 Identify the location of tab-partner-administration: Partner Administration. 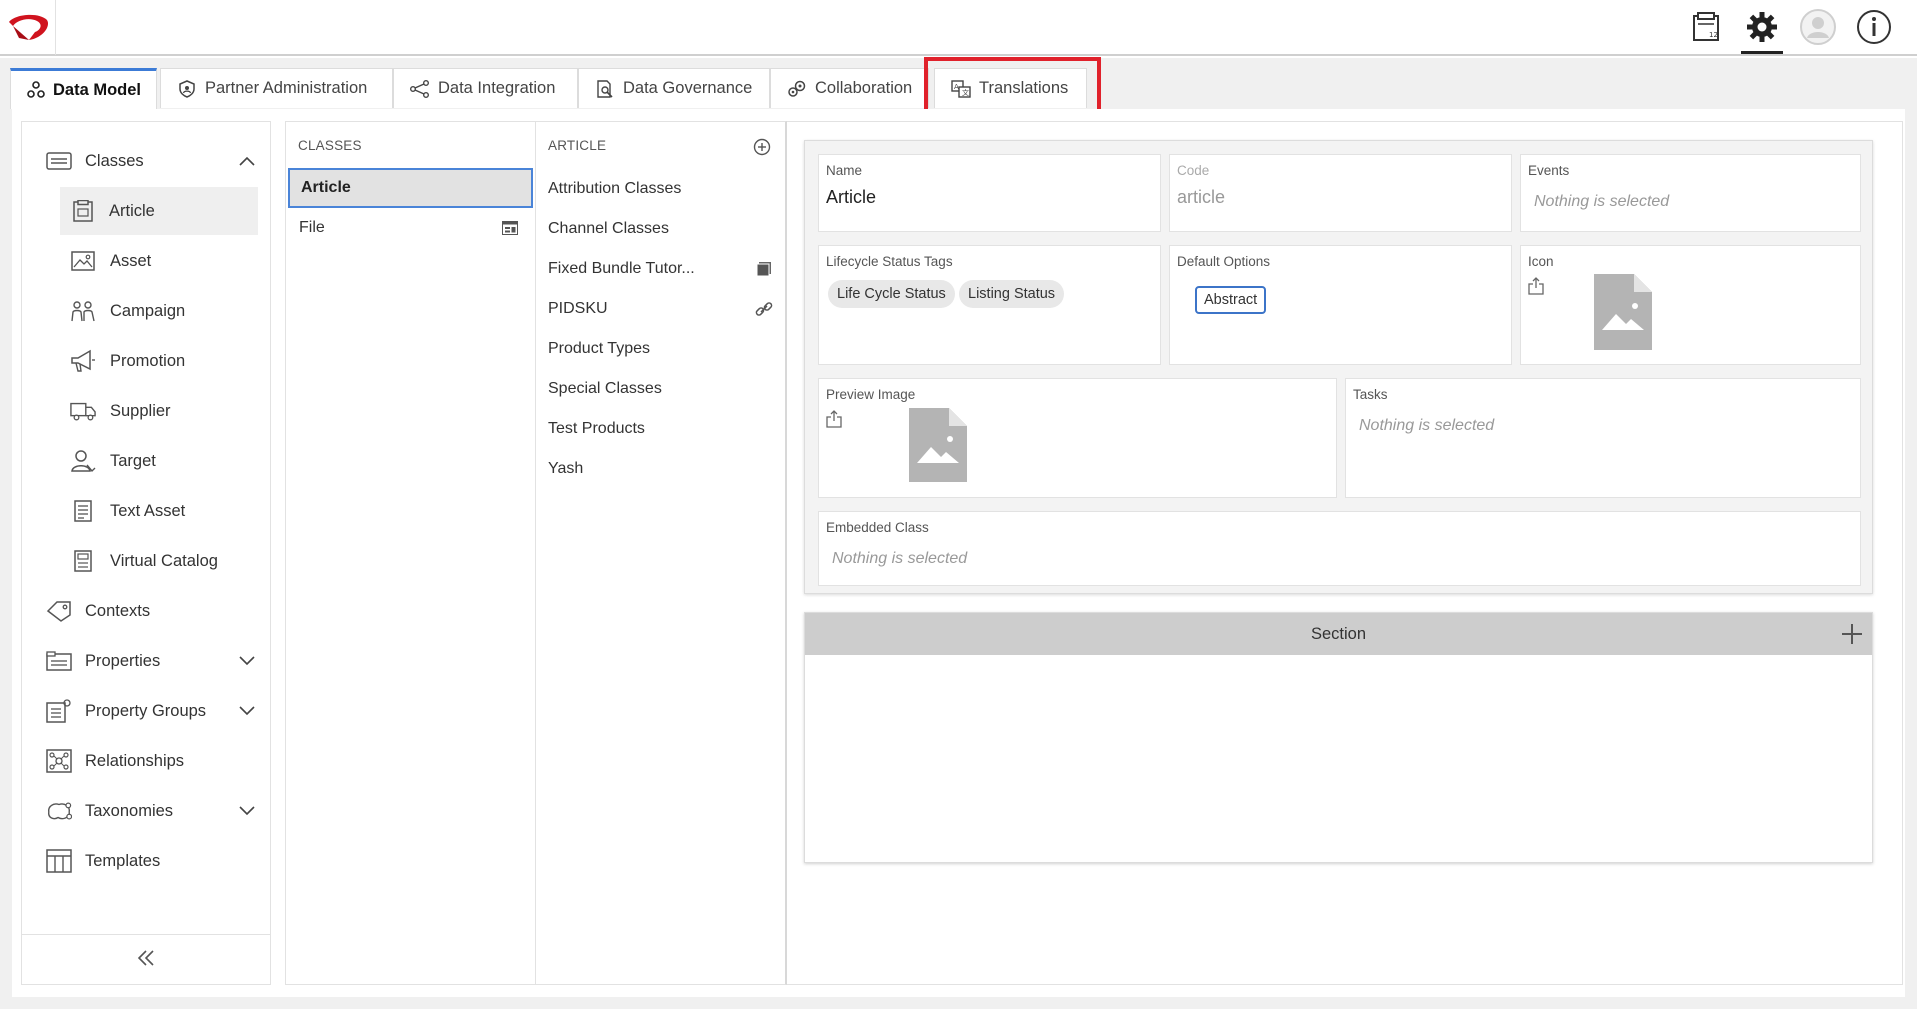
(276, 88).